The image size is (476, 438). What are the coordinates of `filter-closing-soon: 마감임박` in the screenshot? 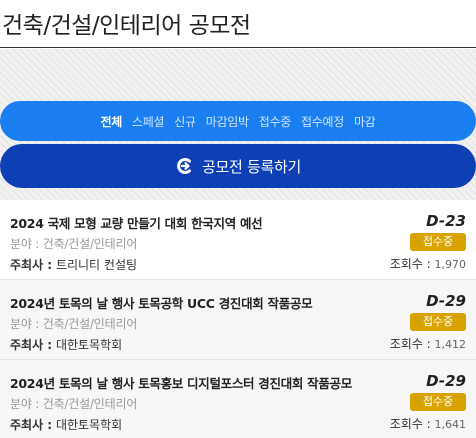 It's located at (227, 121).